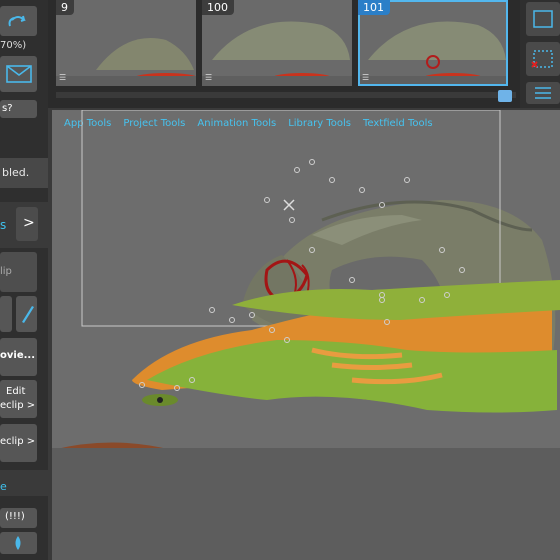  Describe the element at coordinates (7, 108) in the screenshot. I see `question-label: s?` at that location.